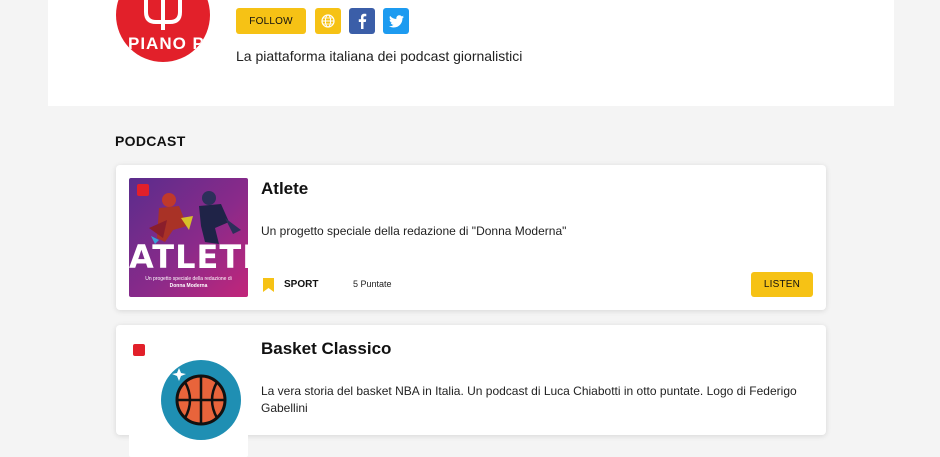 The height and width of the screenshot is (457, 940). I want to click on podcast-title: Basket Classico, so click(326, 349).